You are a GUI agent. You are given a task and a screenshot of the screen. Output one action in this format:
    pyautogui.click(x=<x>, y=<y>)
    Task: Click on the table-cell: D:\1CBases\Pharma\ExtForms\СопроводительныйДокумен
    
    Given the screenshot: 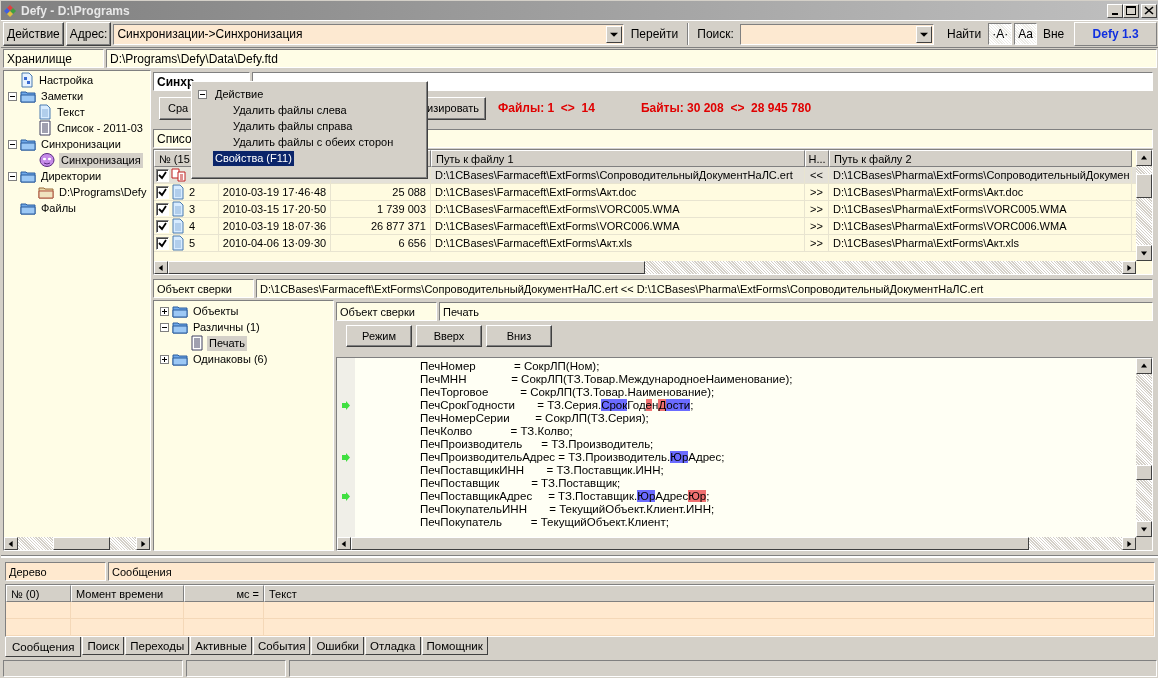 What is the action you would take?
    pyautogui.click(x=980, y=175)
    